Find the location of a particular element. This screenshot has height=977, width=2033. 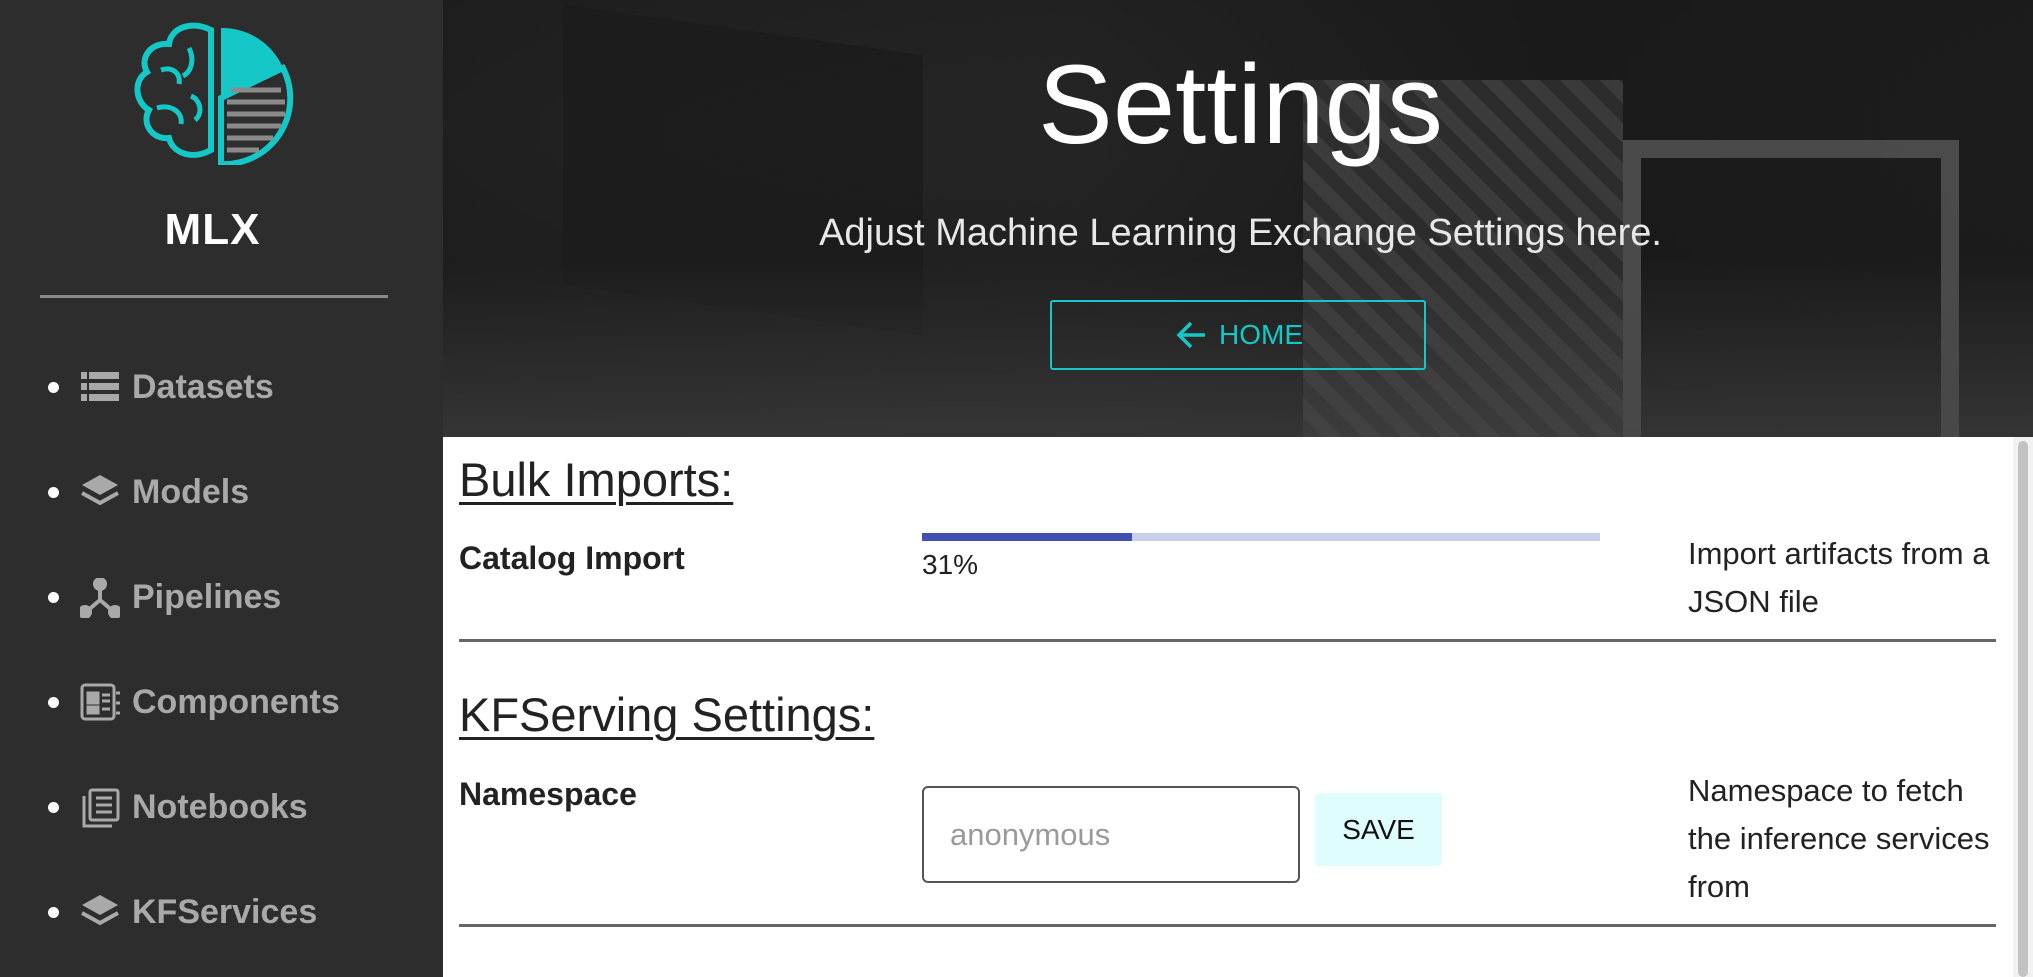

arrow-left-icon is located at coordinates (1190, 335).